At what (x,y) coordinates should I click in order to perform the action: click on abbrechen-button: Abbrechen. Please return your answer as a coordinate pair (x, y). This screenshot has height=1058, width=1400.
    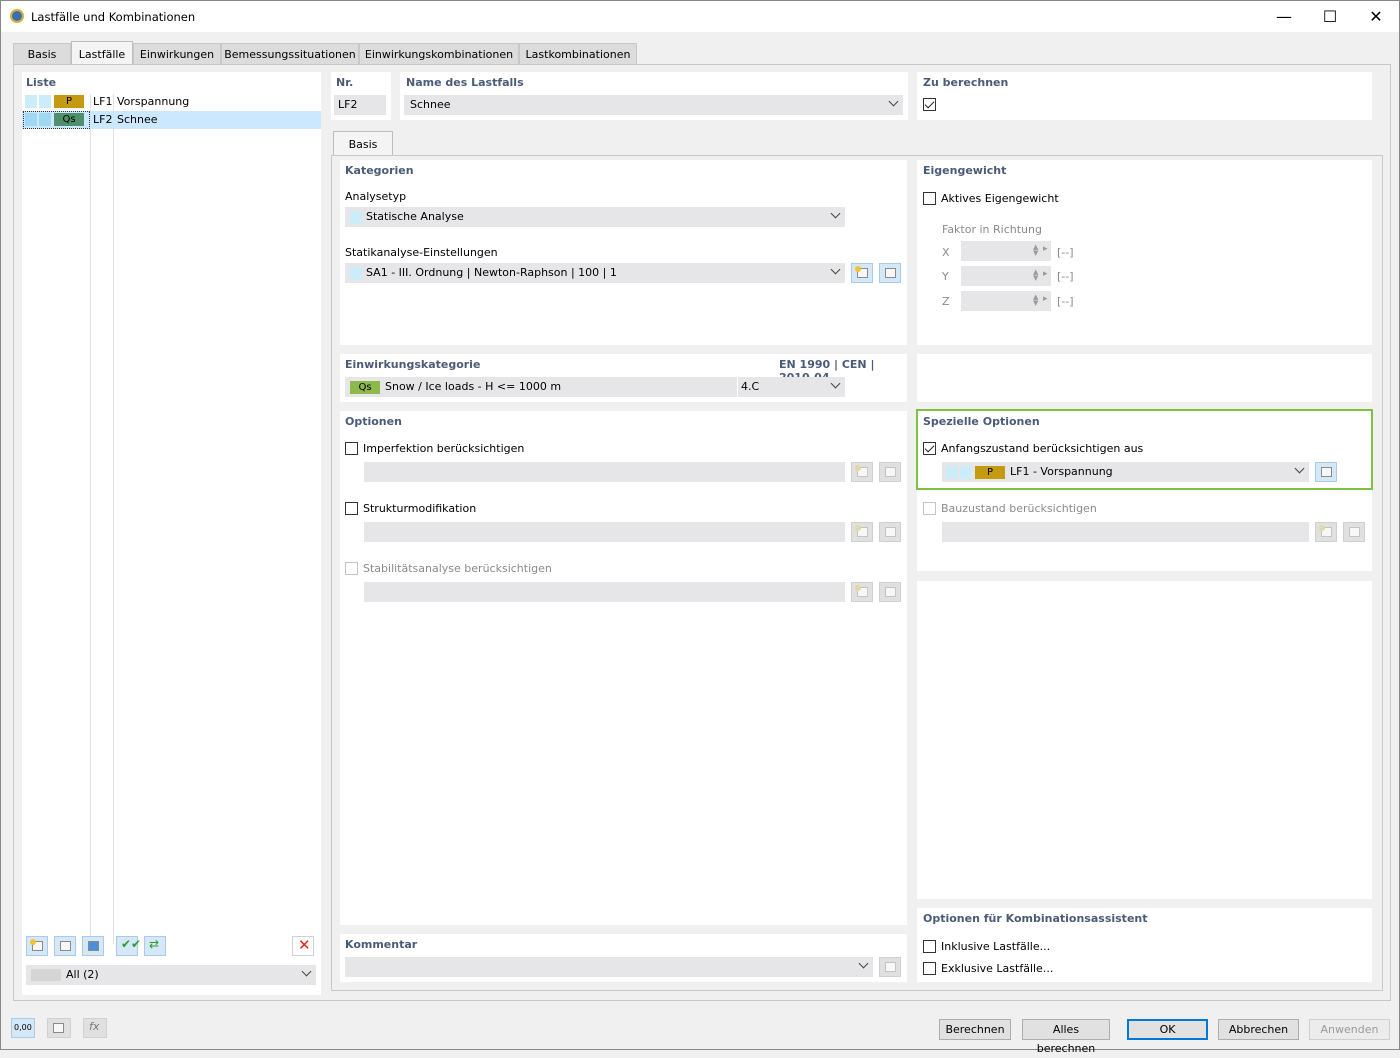
    Looking at the image, I should click on (1258, 1029).